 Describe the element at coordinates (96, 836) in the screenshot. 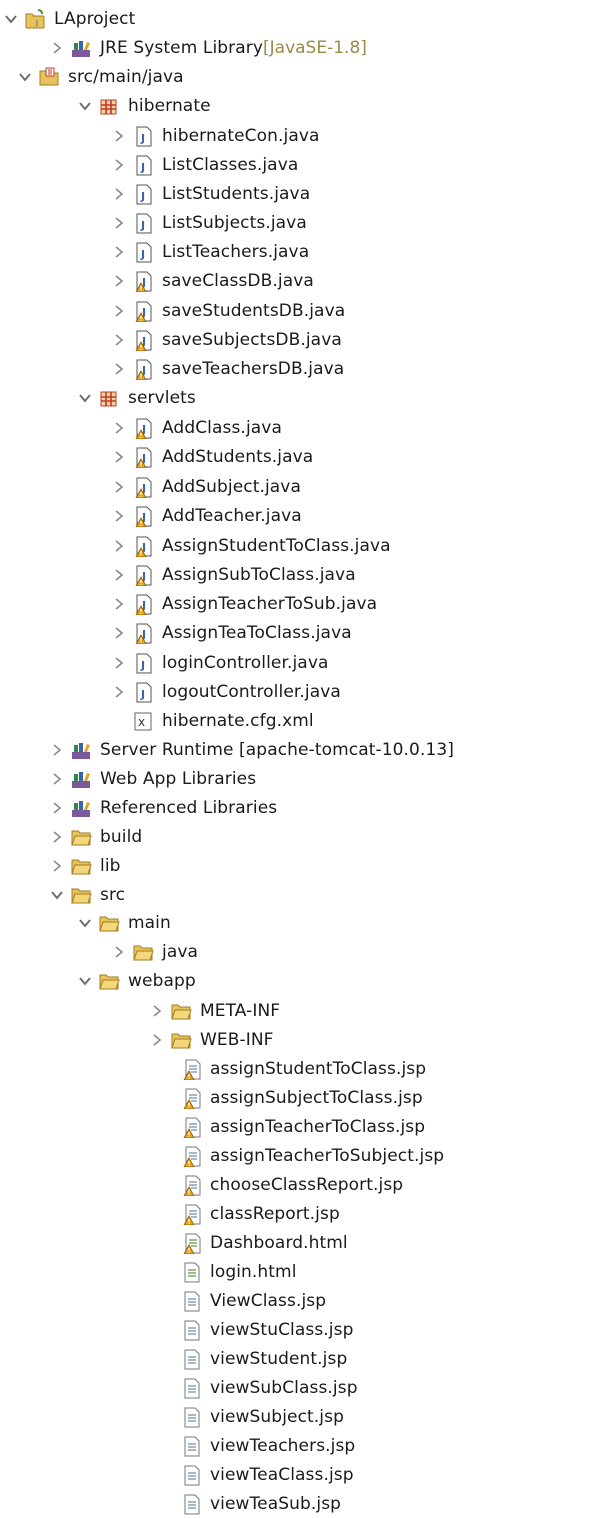

I see `tree-item: build` at that location.